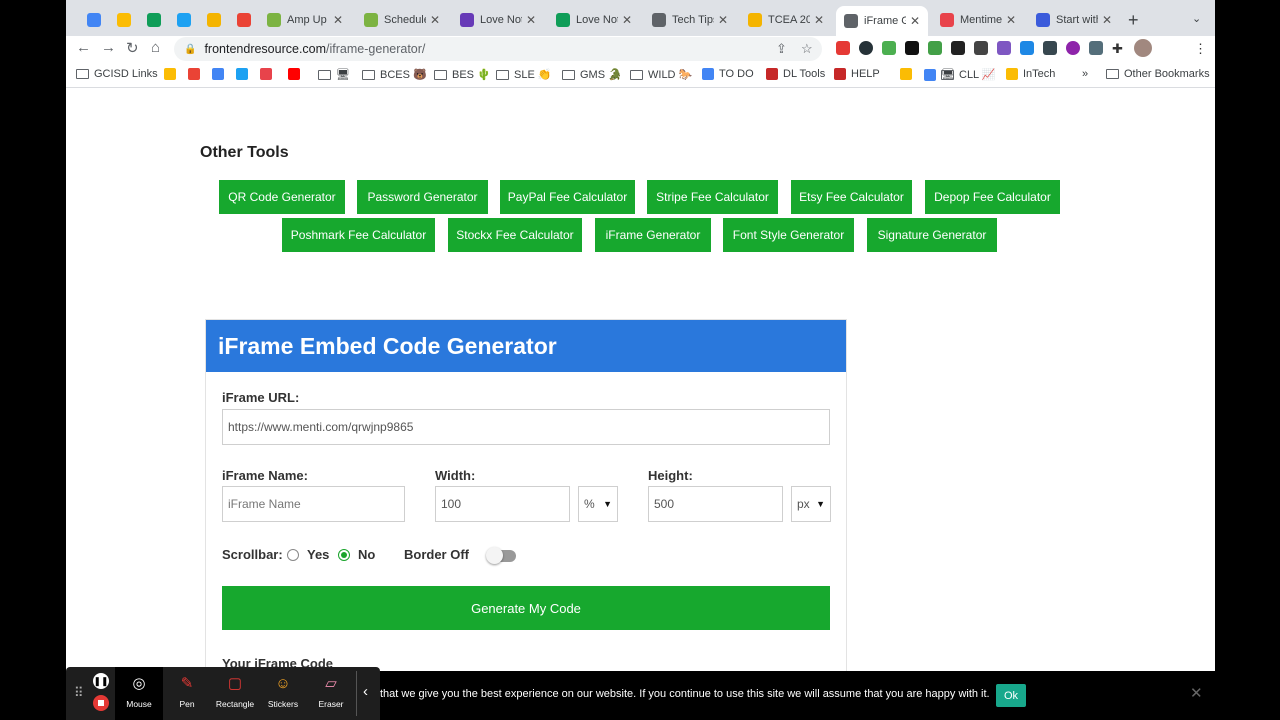  What do you see at coordinates (1085, 74) in the screenshot?
I see `bookmarks-more-button: »` at bounding box center [1085, 74].